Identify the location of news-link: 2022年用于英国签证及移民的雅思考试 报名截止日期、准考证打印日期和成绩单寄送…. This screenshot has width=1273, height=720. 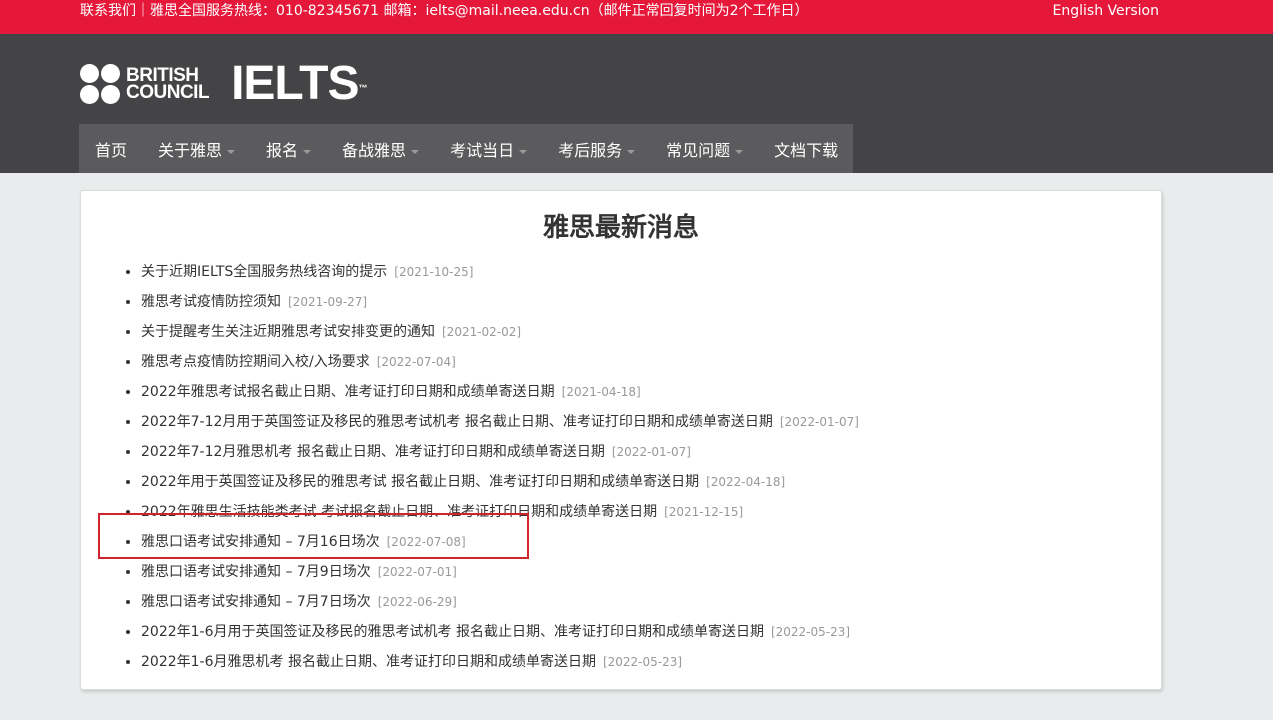
(420, 482).